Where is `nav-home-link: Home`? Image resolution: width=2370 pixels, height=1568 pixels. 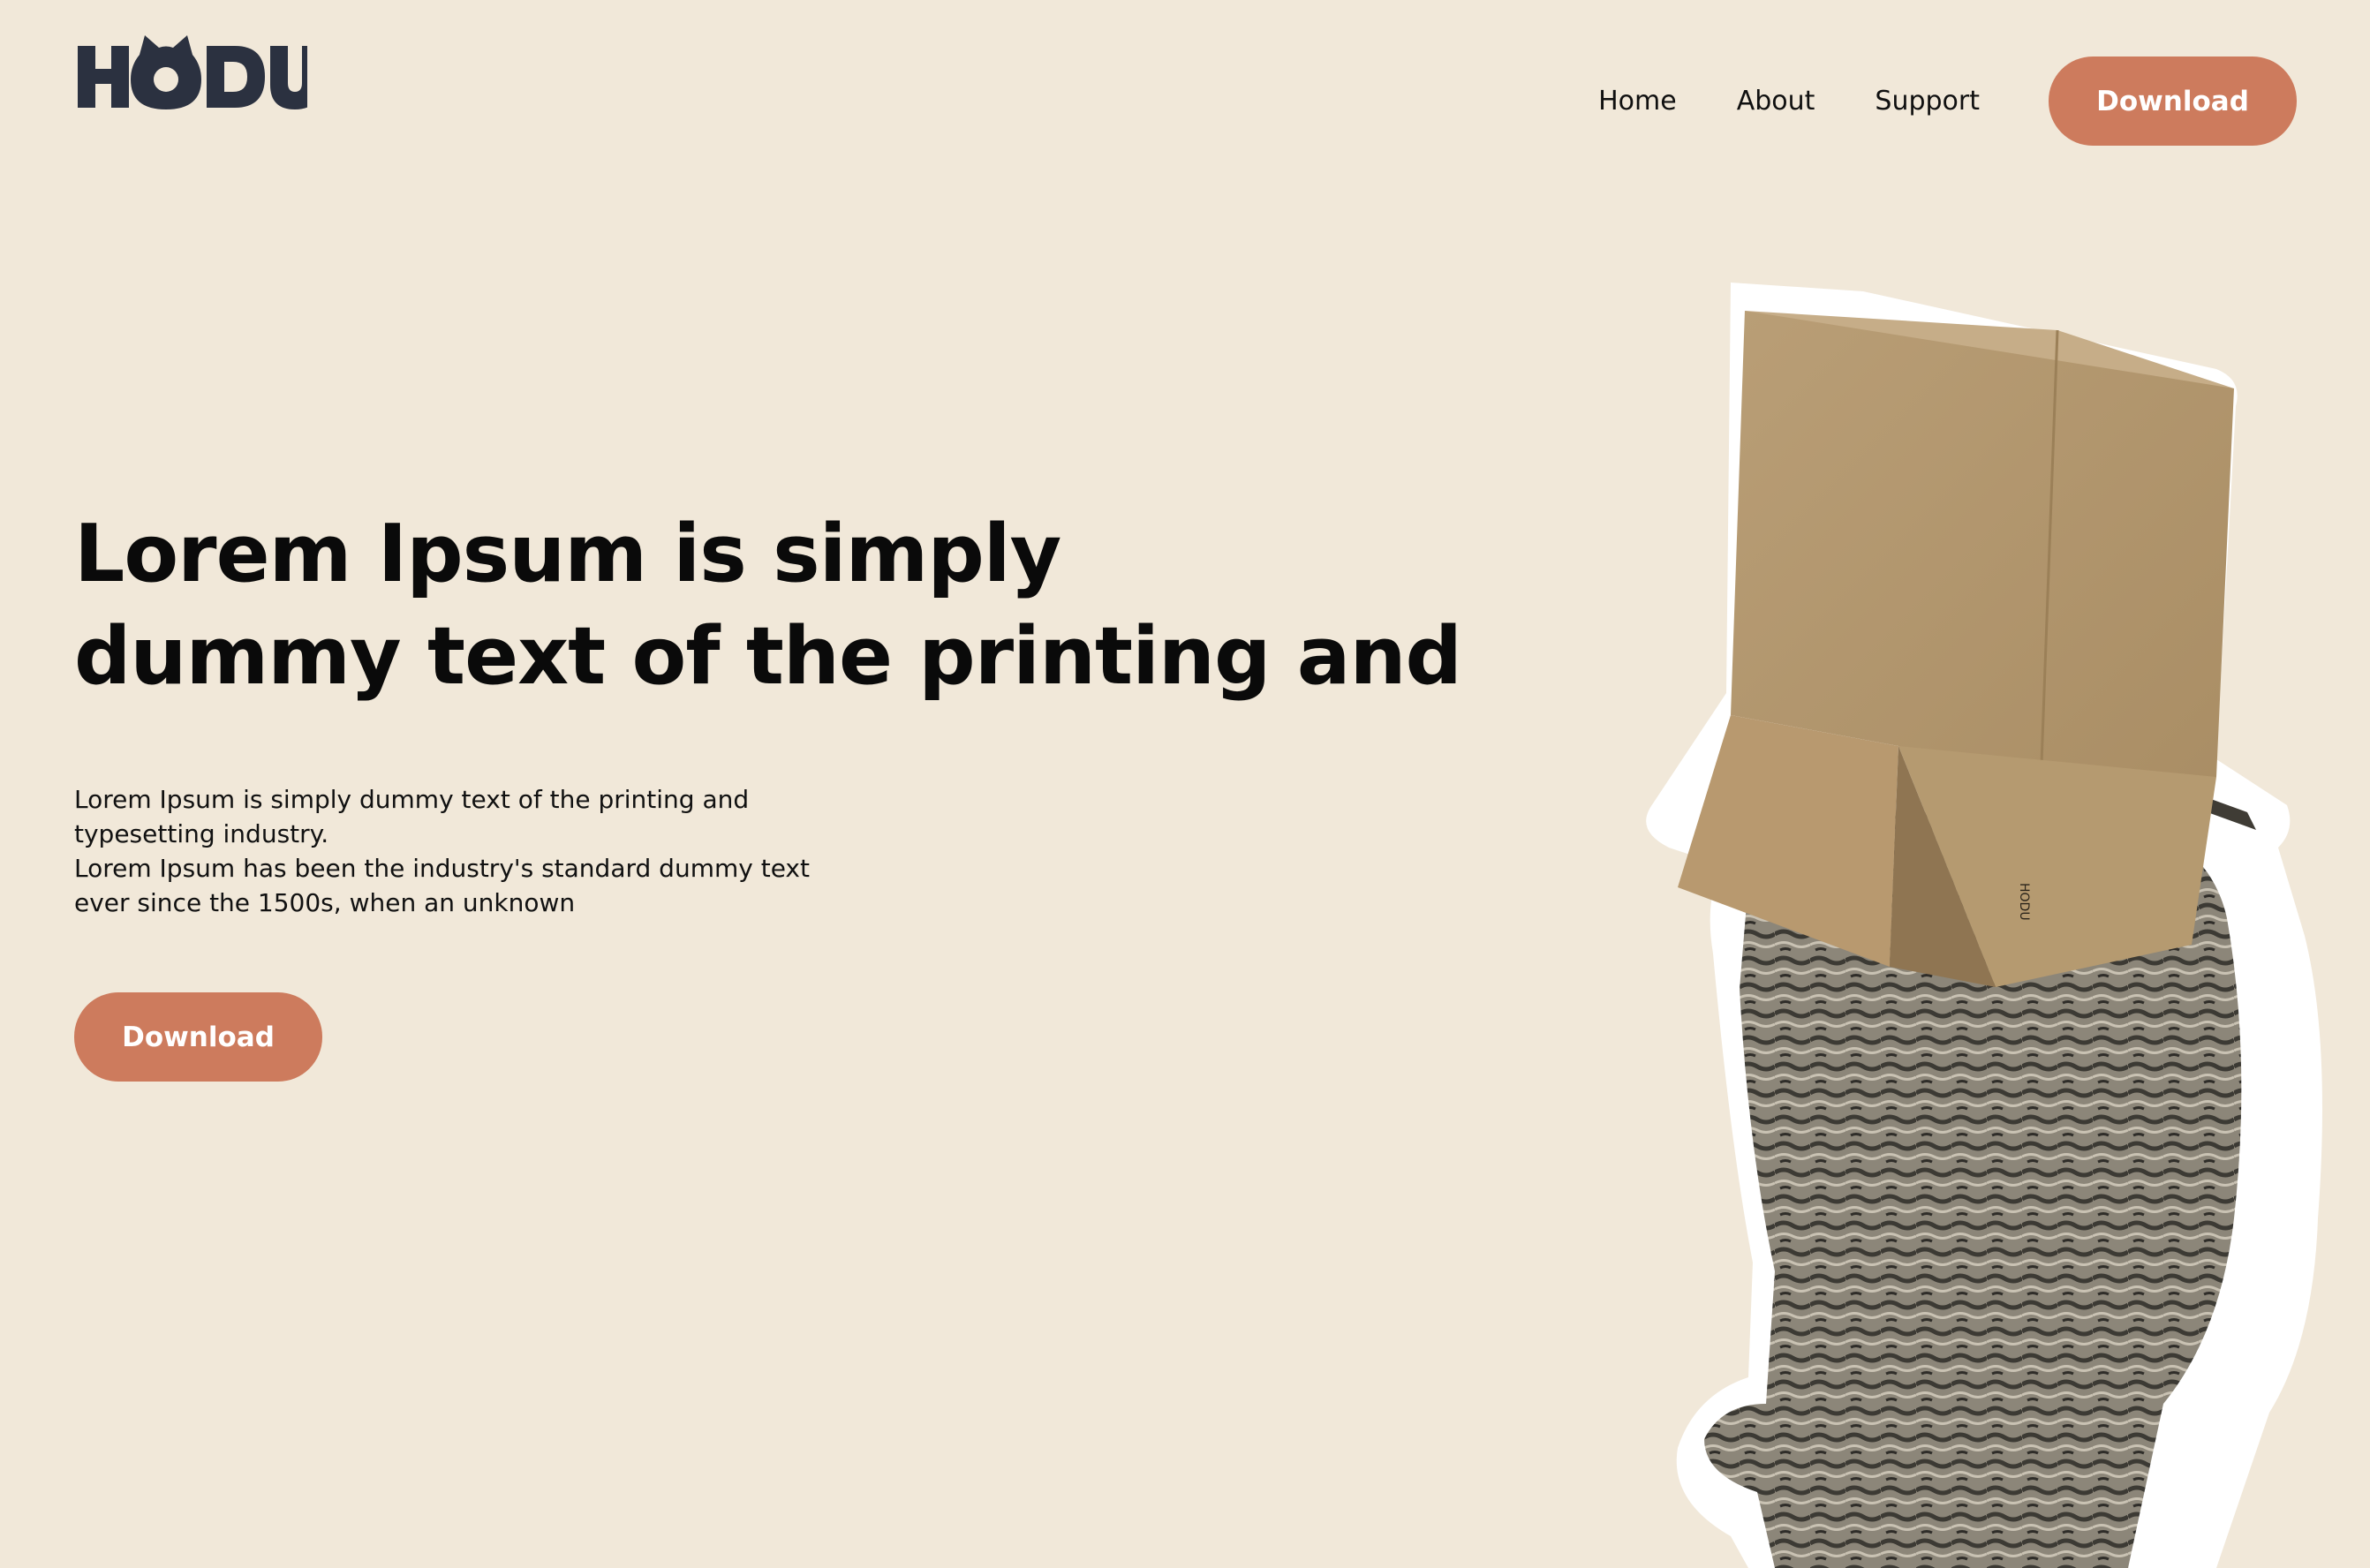
nav-home-link: Home is located at coordinates (1637, 101).